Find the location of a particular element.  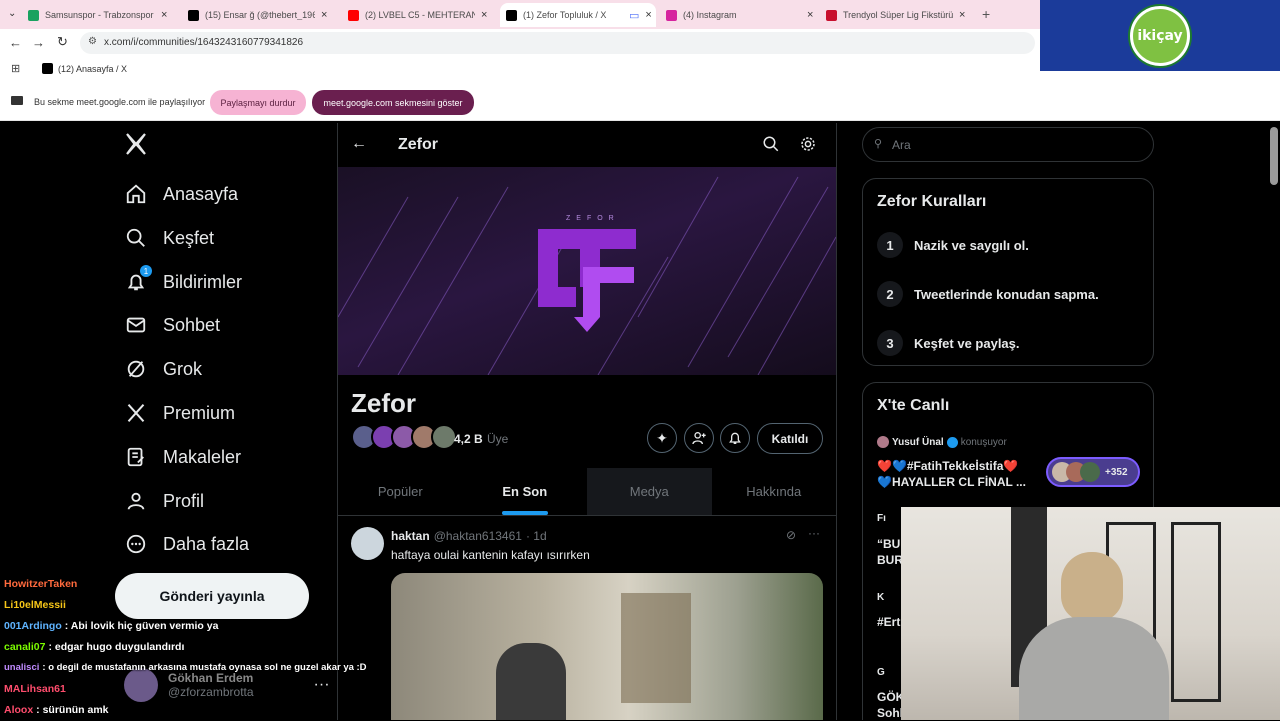

host-status: konuşuyor is located at coordinates (983, 442).